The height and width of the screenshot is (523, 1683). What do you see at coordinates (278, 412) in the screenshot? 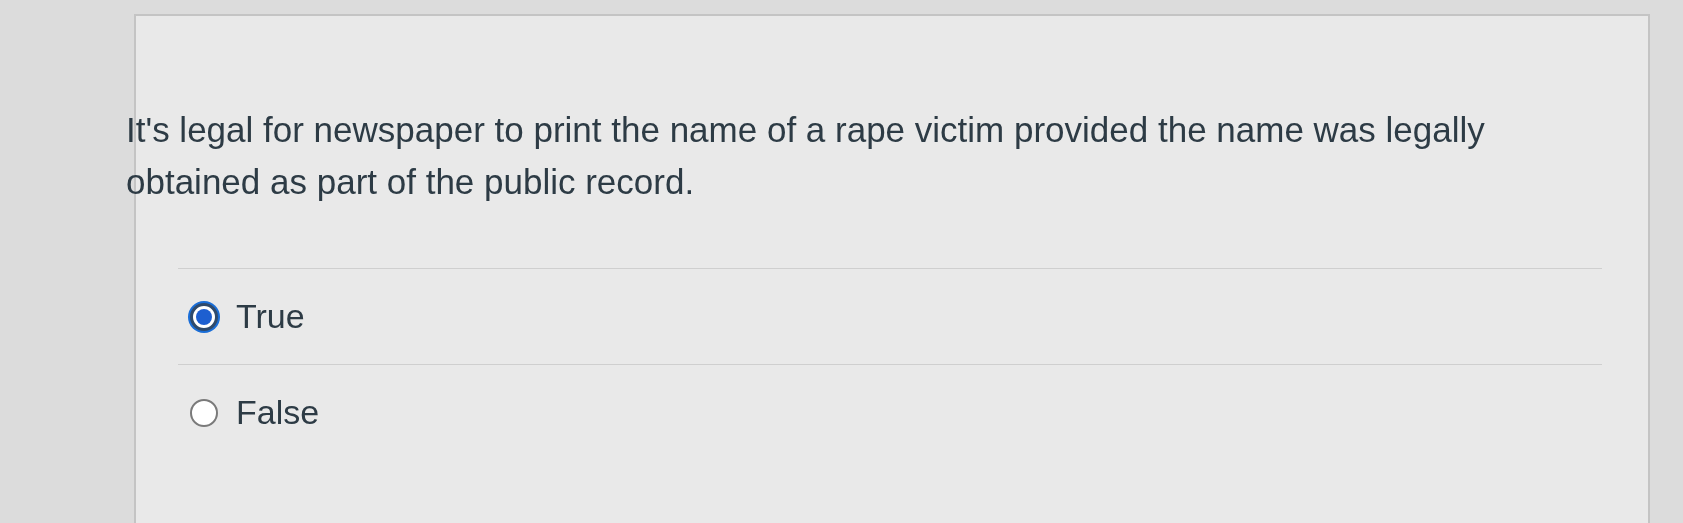
I see `option-label: False` at bounding box center [278, 412].